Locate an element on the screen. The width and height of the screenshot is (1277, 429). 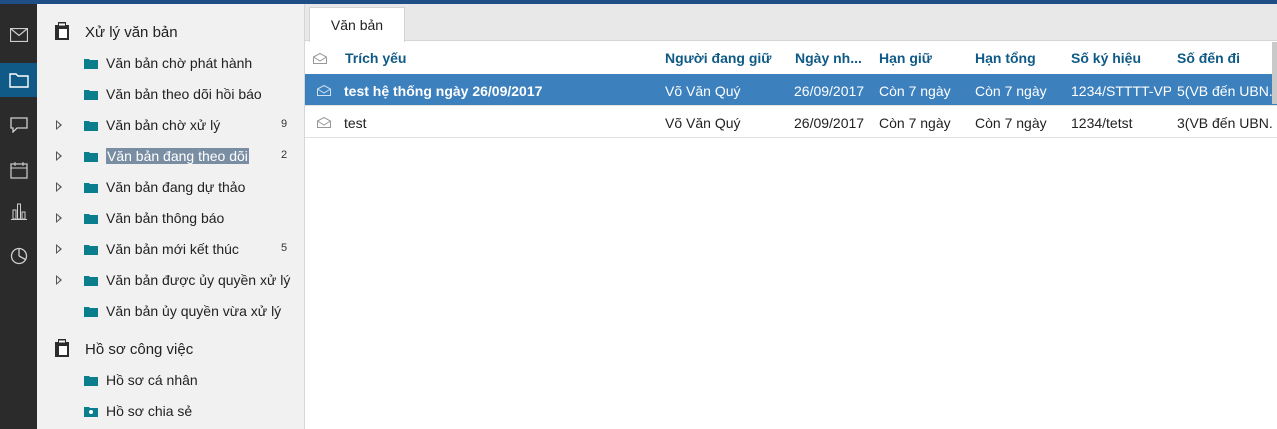
tree-item-tracking-replies: Văn bản theo dõi hồi báo is located at coordinates (171, 94).